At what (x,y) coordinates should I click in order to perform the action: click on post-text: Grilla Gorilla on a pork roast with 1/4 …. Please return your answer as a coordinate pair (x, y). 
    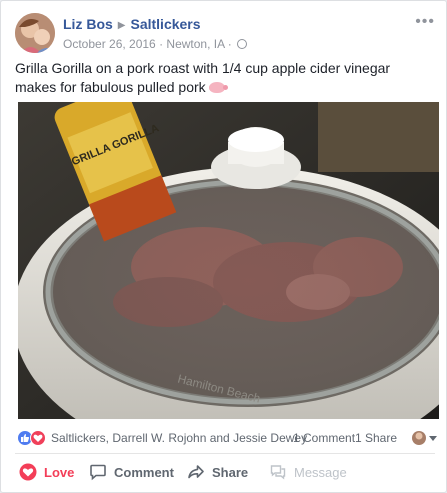
    Looking at the image, I should click on (225, 78).